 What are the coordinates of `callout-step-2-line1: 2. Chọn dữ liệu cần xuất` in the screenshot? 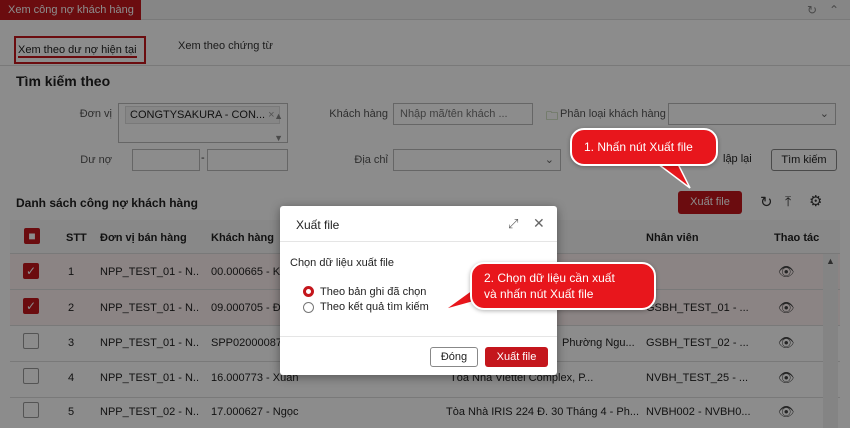 It's located at (549, 278).